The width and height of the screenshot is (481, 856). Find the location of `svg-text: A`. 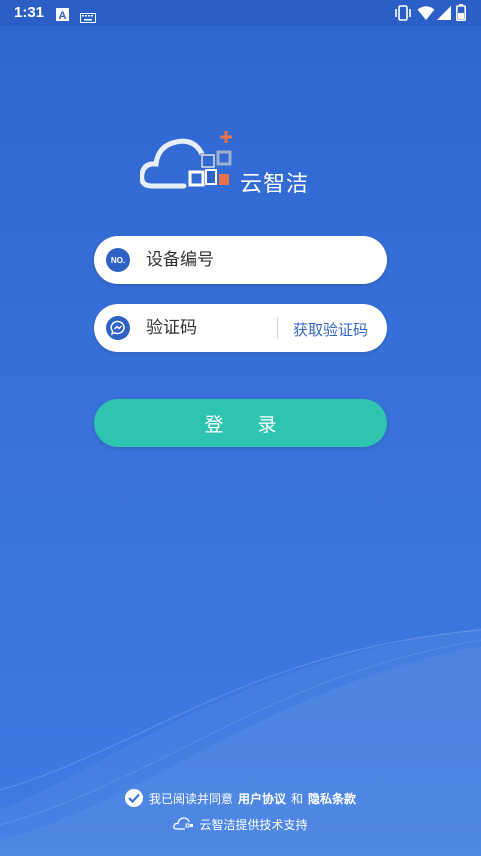

svg-text: A is located at coordinates (63, 15).